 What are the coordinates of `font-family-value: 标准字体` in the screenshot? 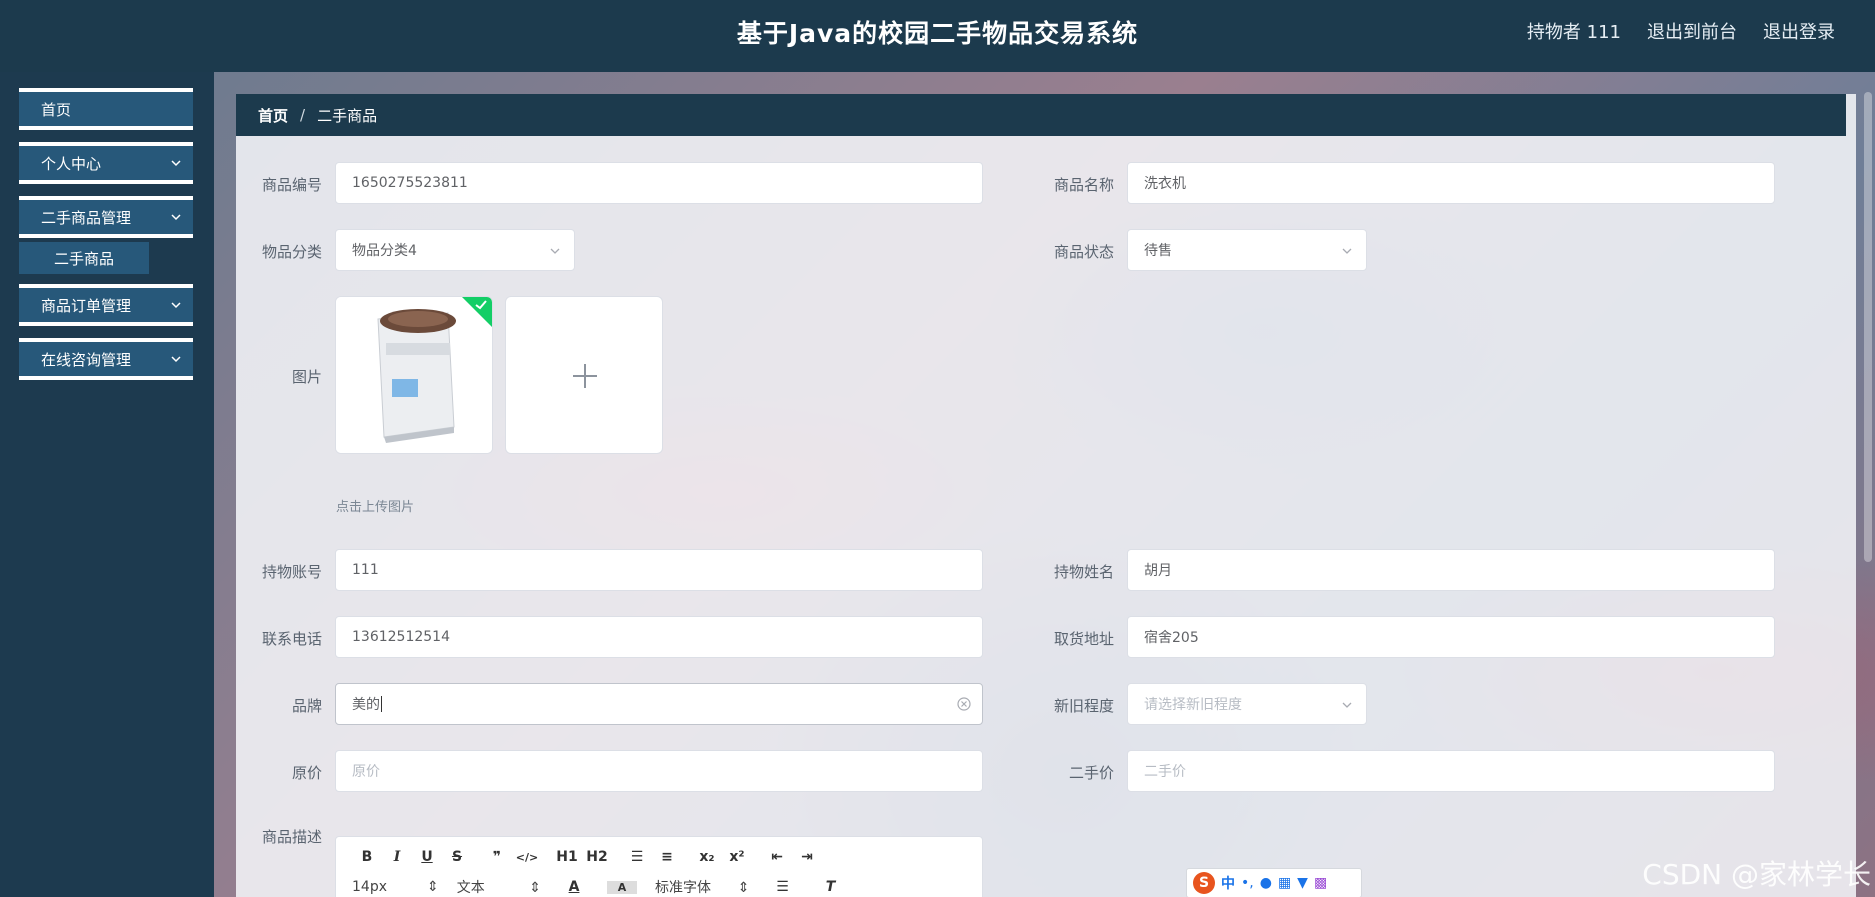 It's located at (683, 888).